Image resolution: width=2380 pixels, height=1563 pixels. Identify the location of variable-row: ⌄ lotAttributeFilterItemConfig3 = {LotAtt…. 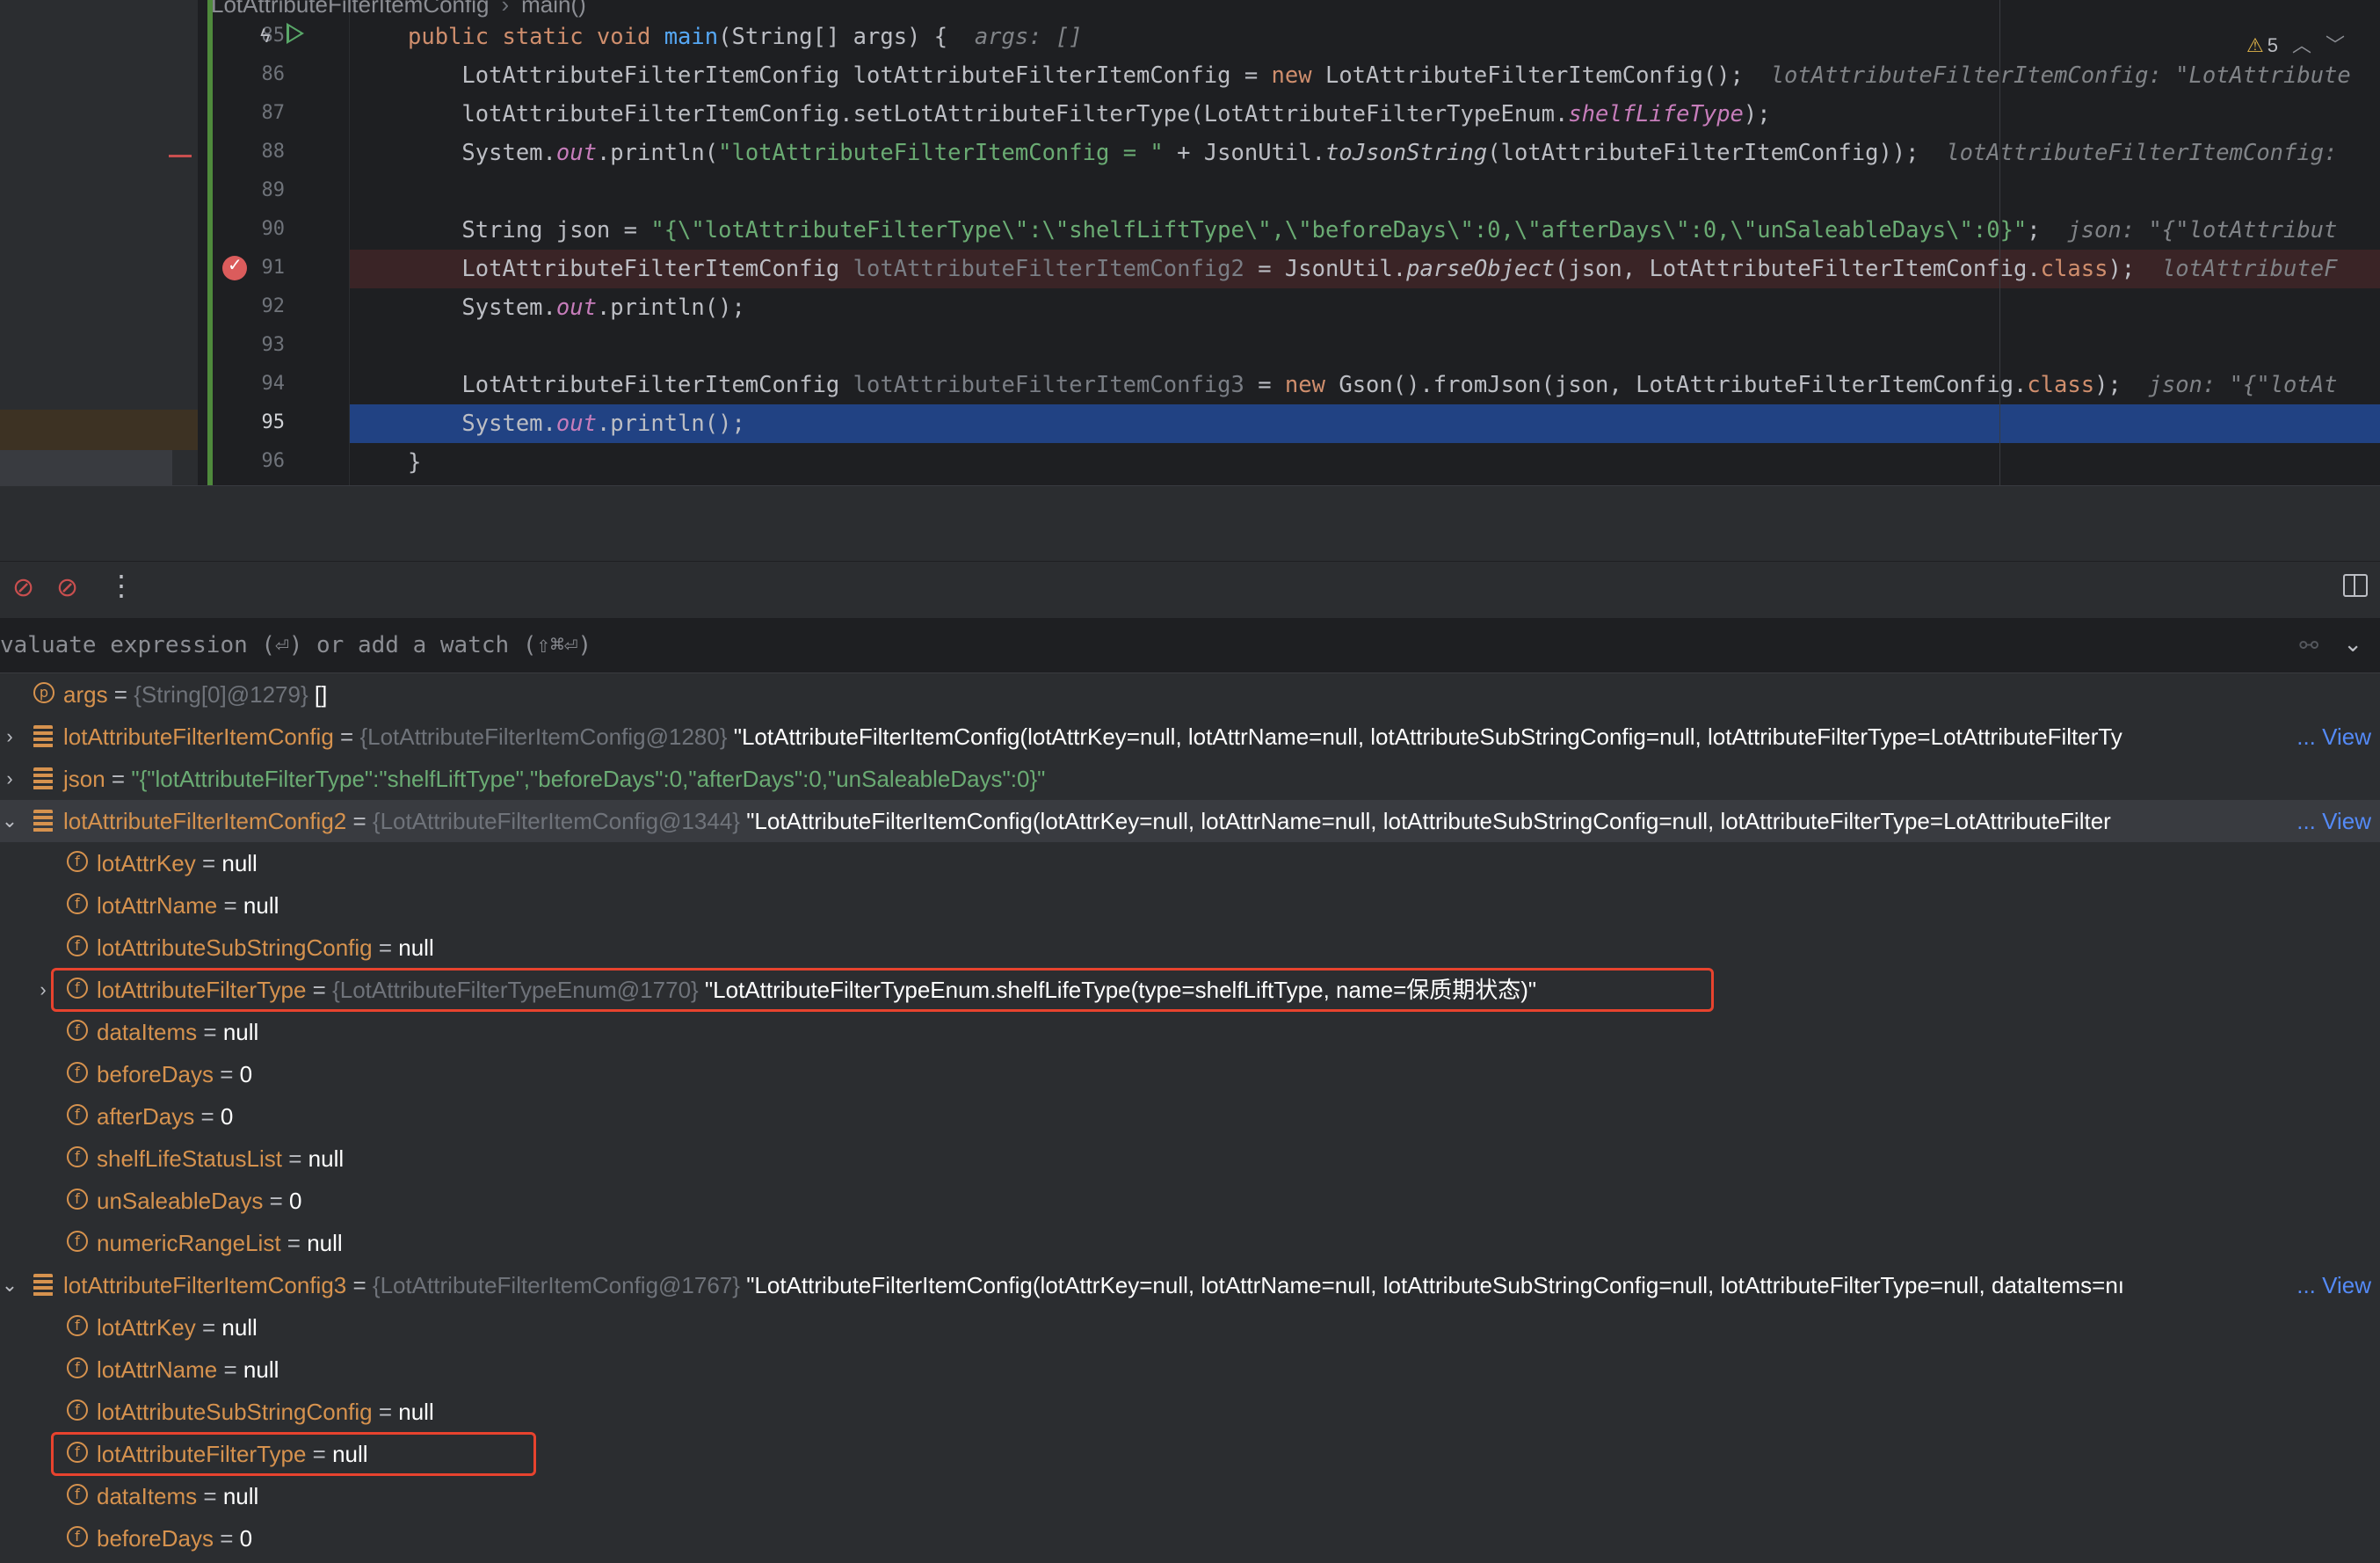
(1190, 1285).